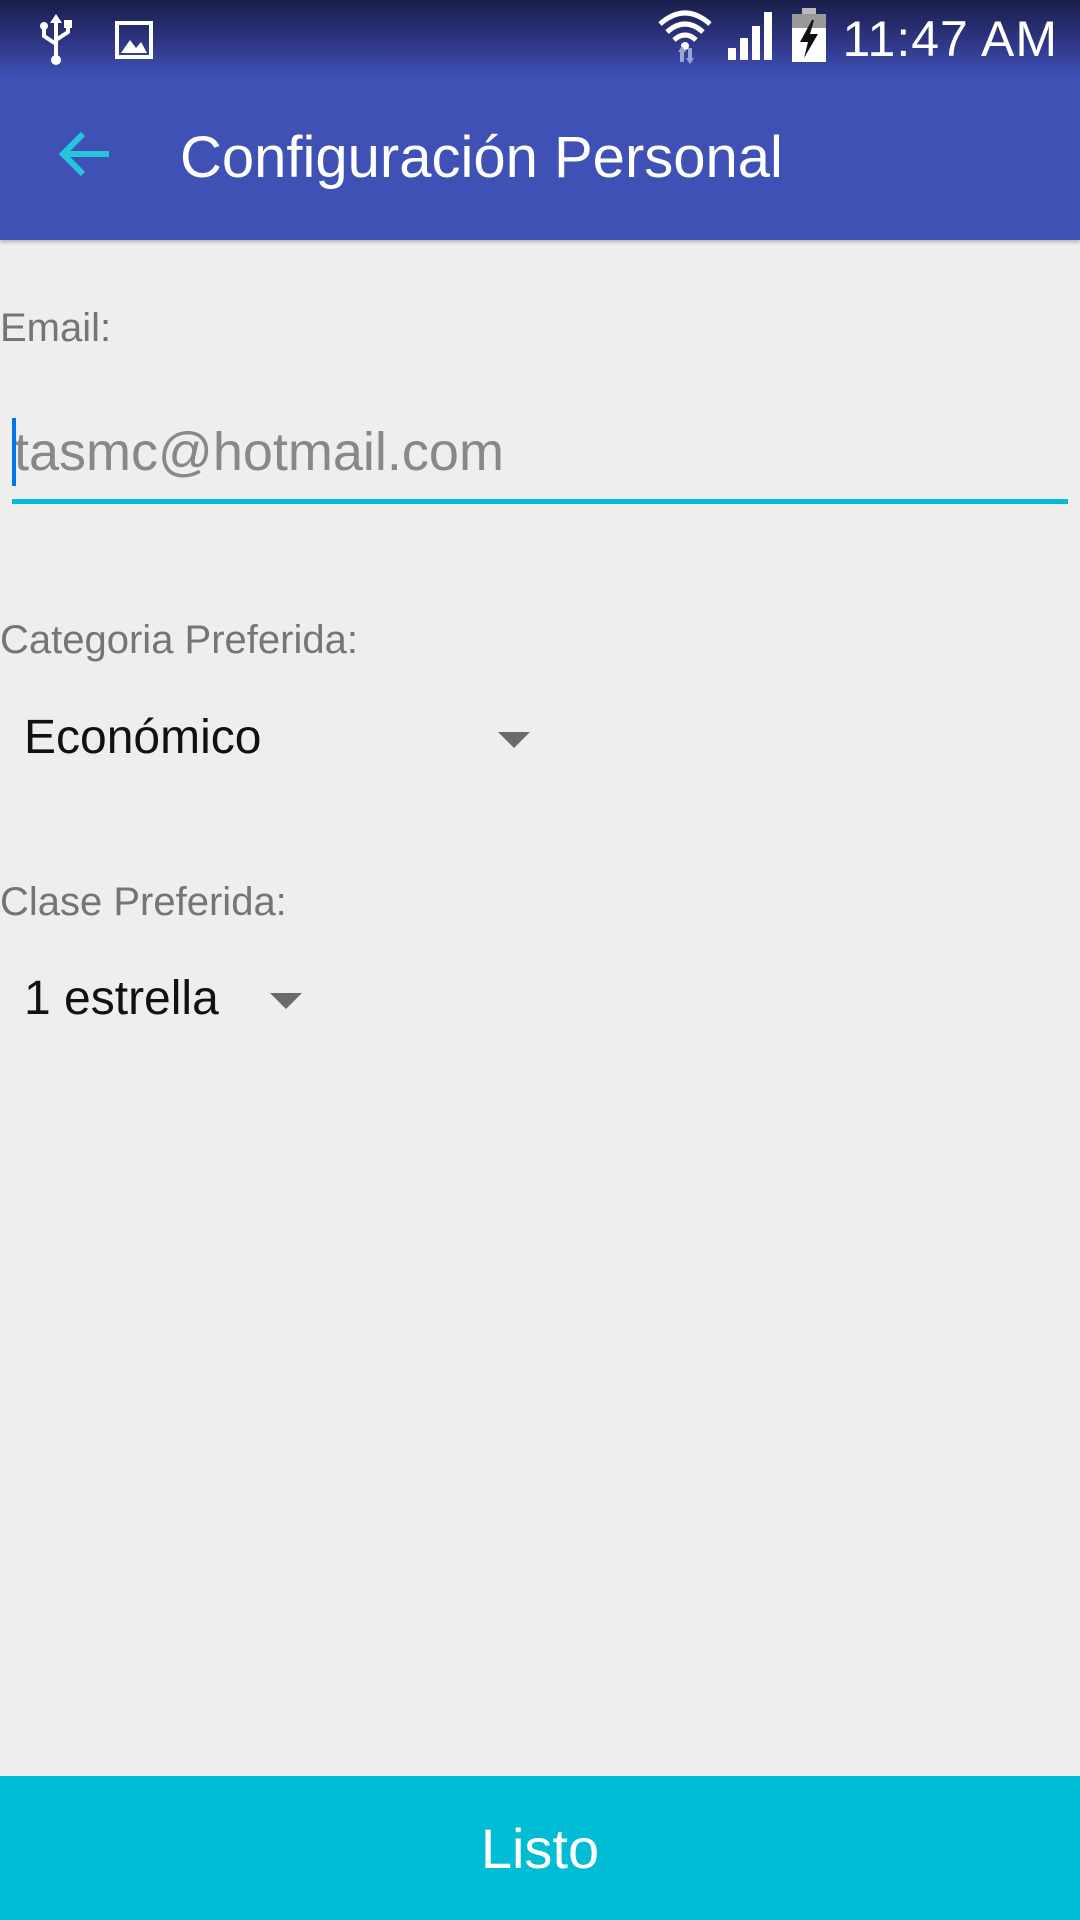 The image size is (1080, 1920). I want to click on usb-icon, so click(56, 42).